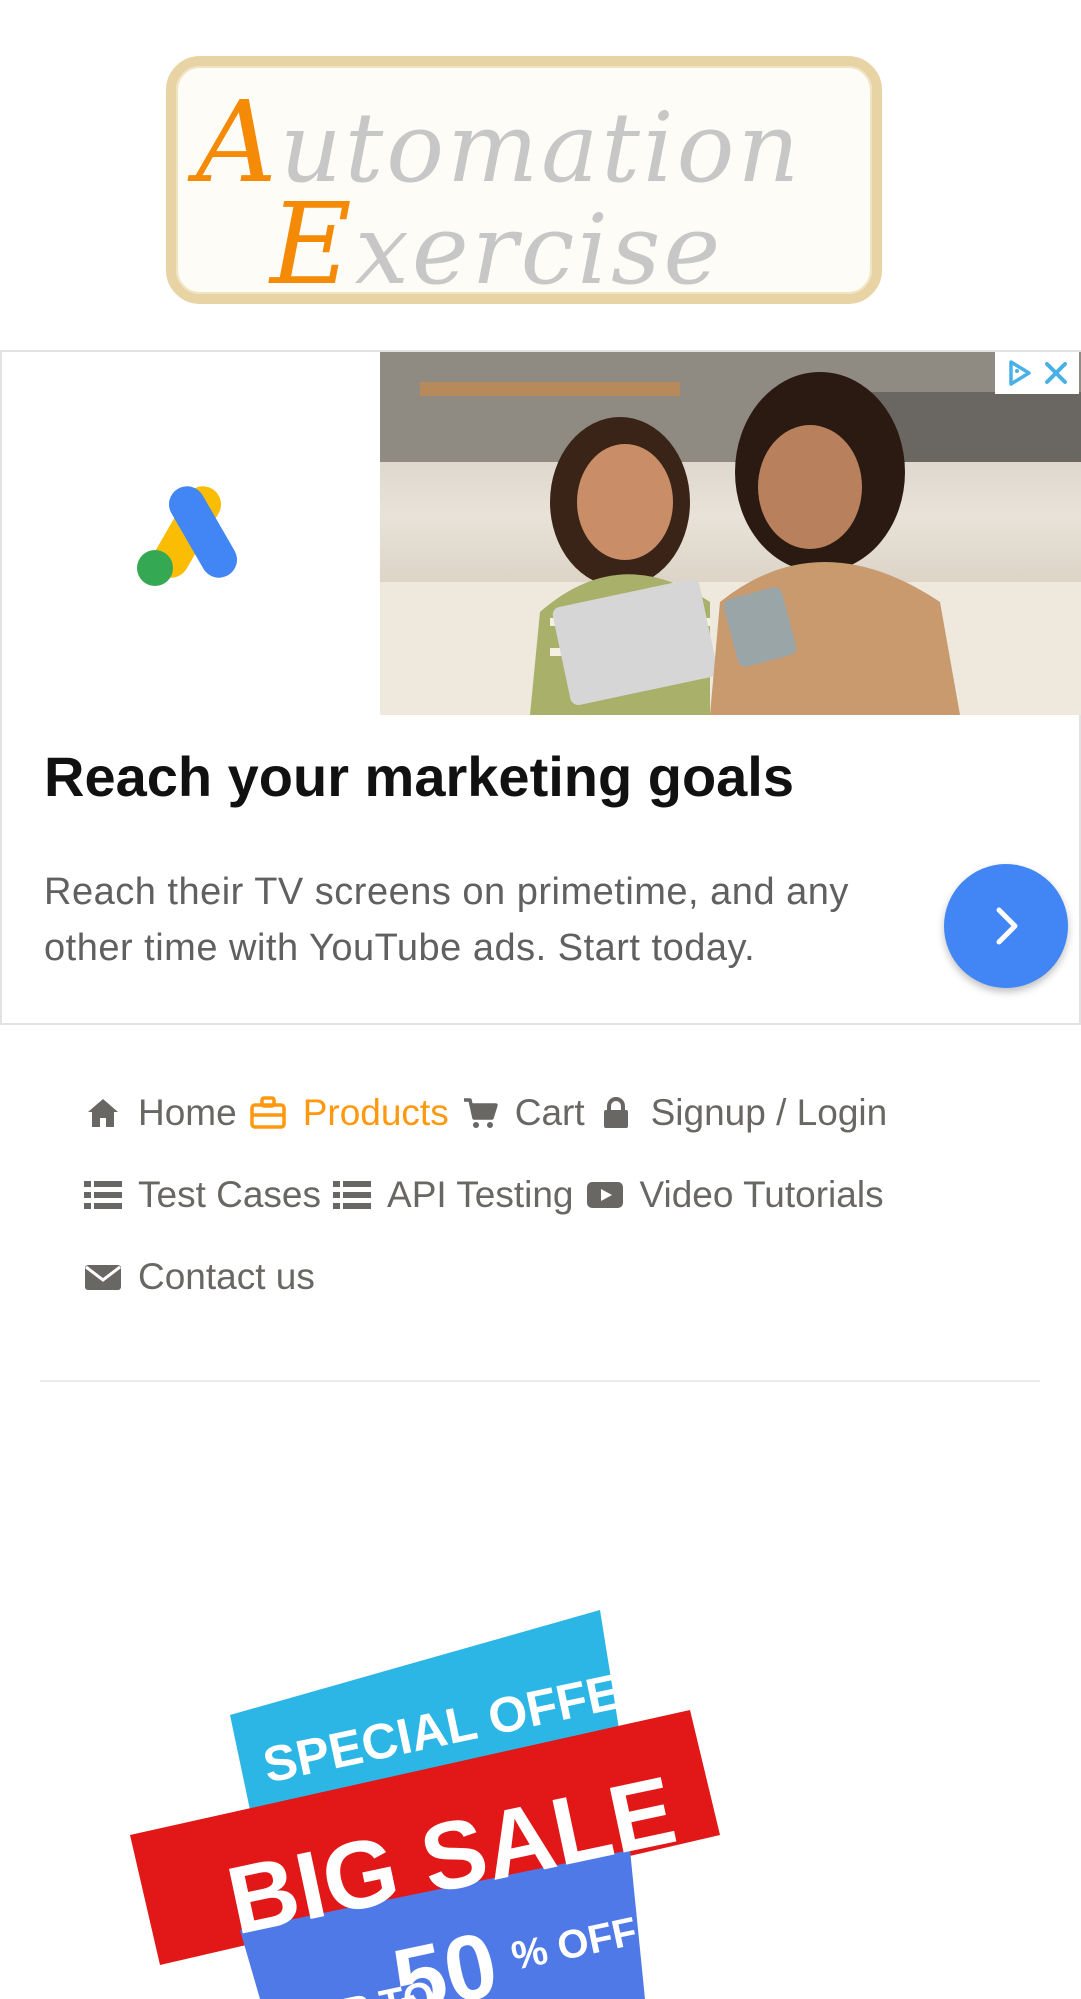 This screenshot has height=1999, width=1081. What do you see at coordinates (761, 1194) in the screenshot?
I see `nav-video-tutorials-label: Video Tutorials` at bounding box center [761, 1194].